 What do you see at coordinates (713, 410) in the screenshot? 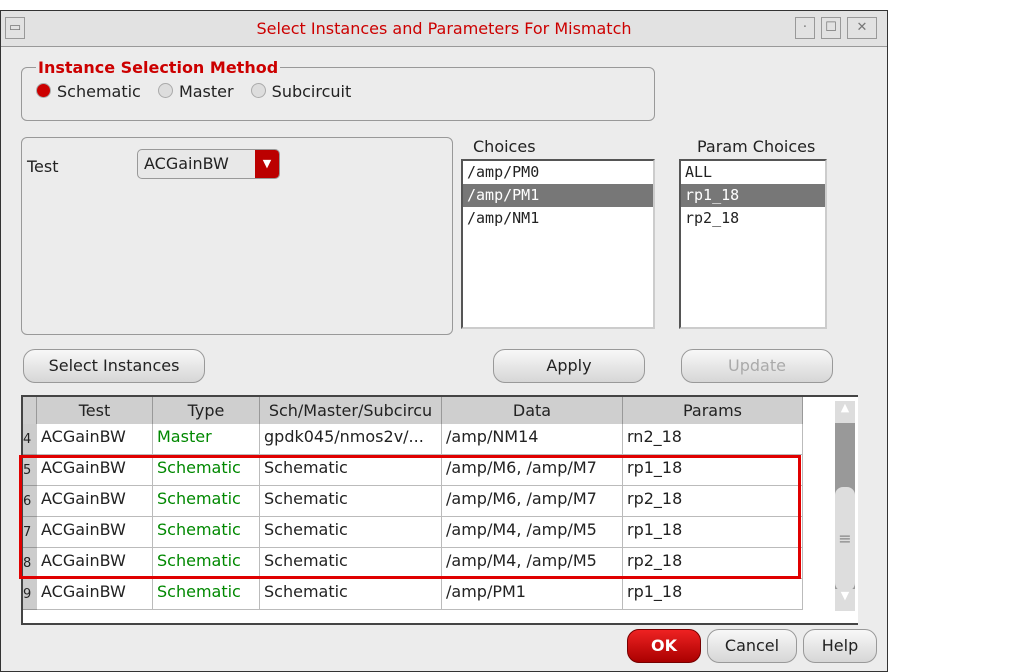
I see `column-header-params: Params` at bounding box center [713, 410].